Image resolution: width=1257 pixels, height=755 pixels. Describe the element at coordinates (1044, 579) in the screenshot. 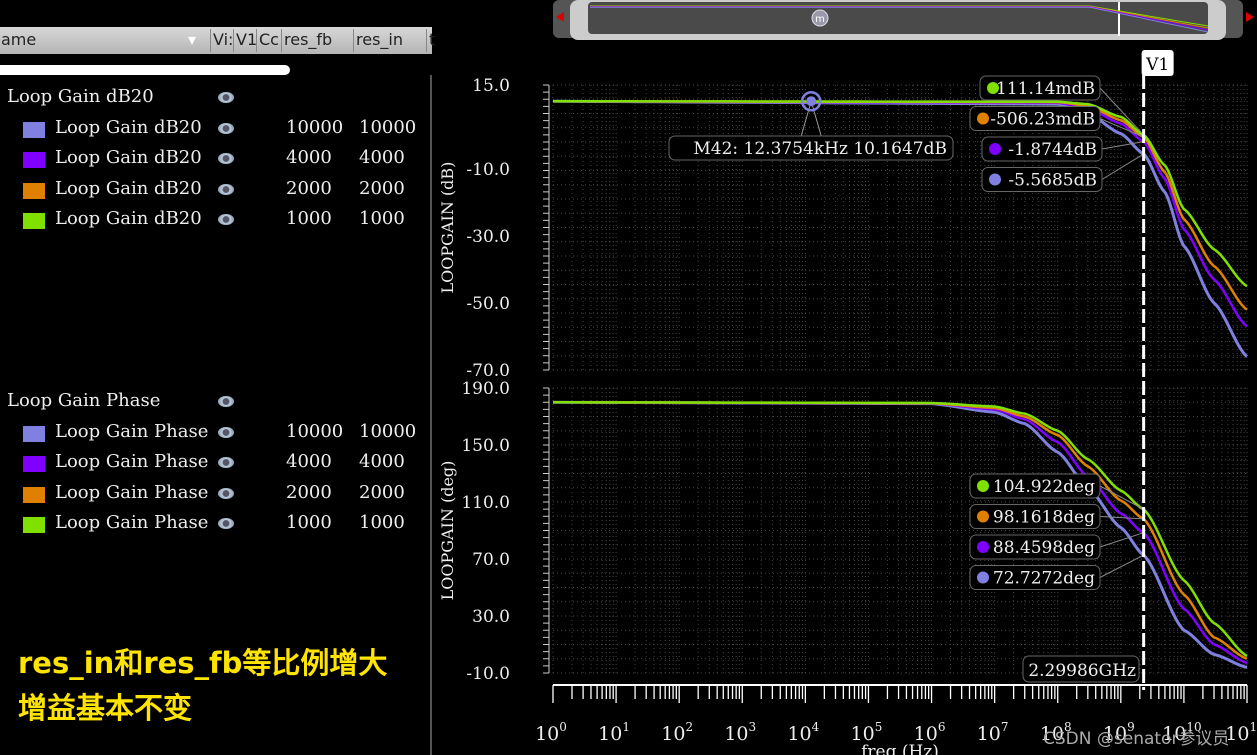

I see `cursor-value: 72.7272deg` at that location.